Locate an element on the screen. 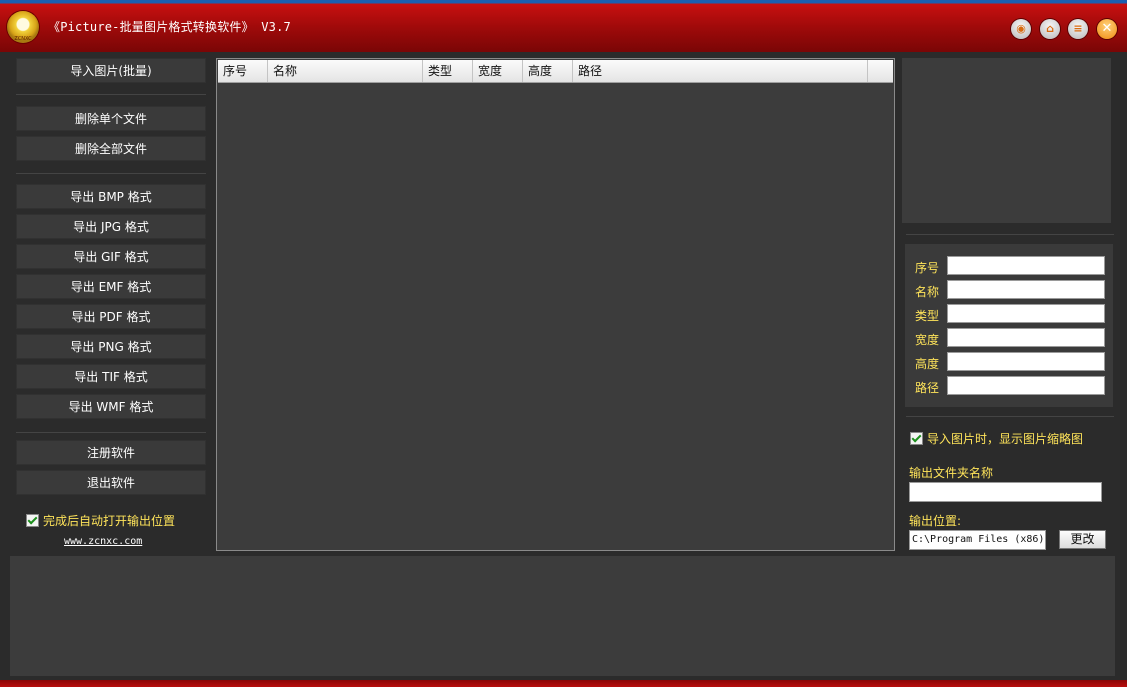 This screenshot has height=687, width=1127. auto-open-output-checkbox is located at coordinates (32, 520).